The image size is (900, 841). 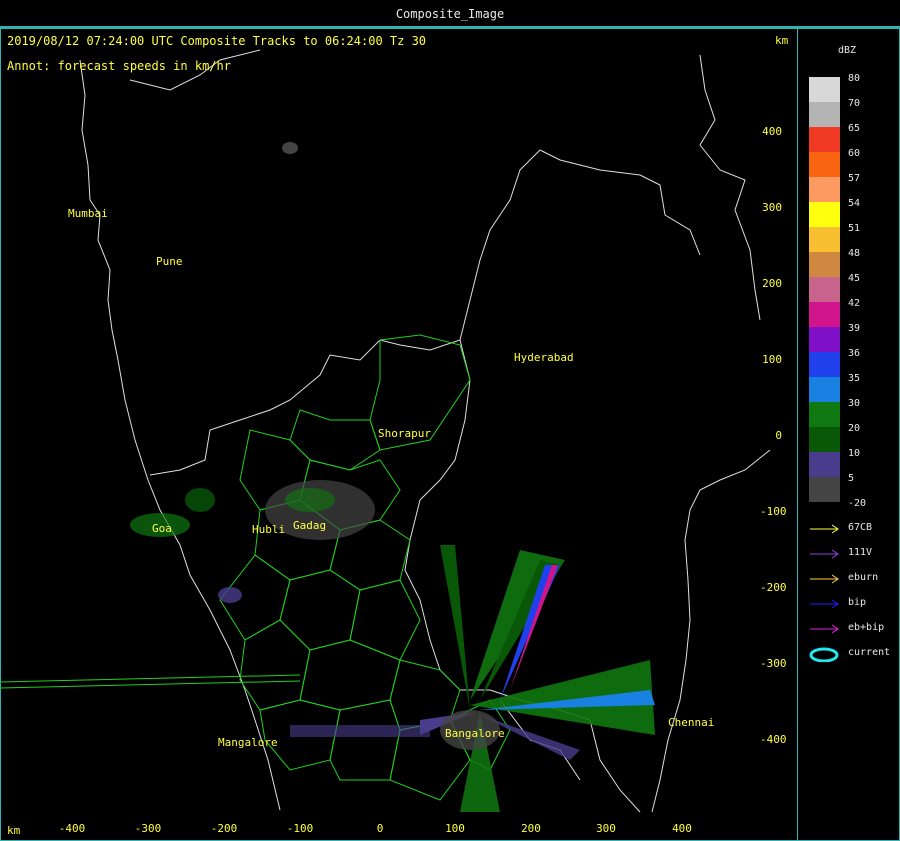 I want to click on city-label-mumbai: Mumbai, so click(x=88, y=213).